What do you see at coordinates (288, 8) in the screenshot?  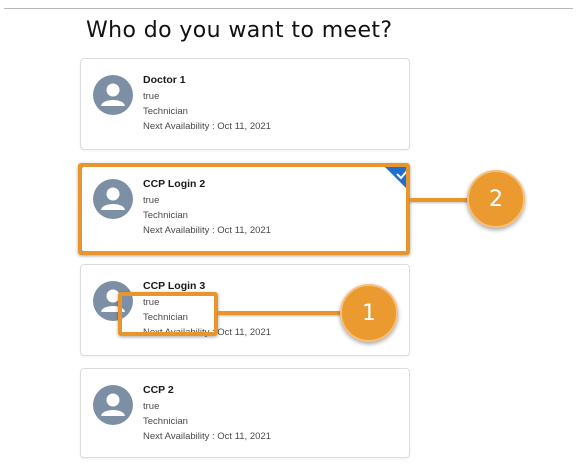 I see `top-divider` at bounding box center [288, 8].